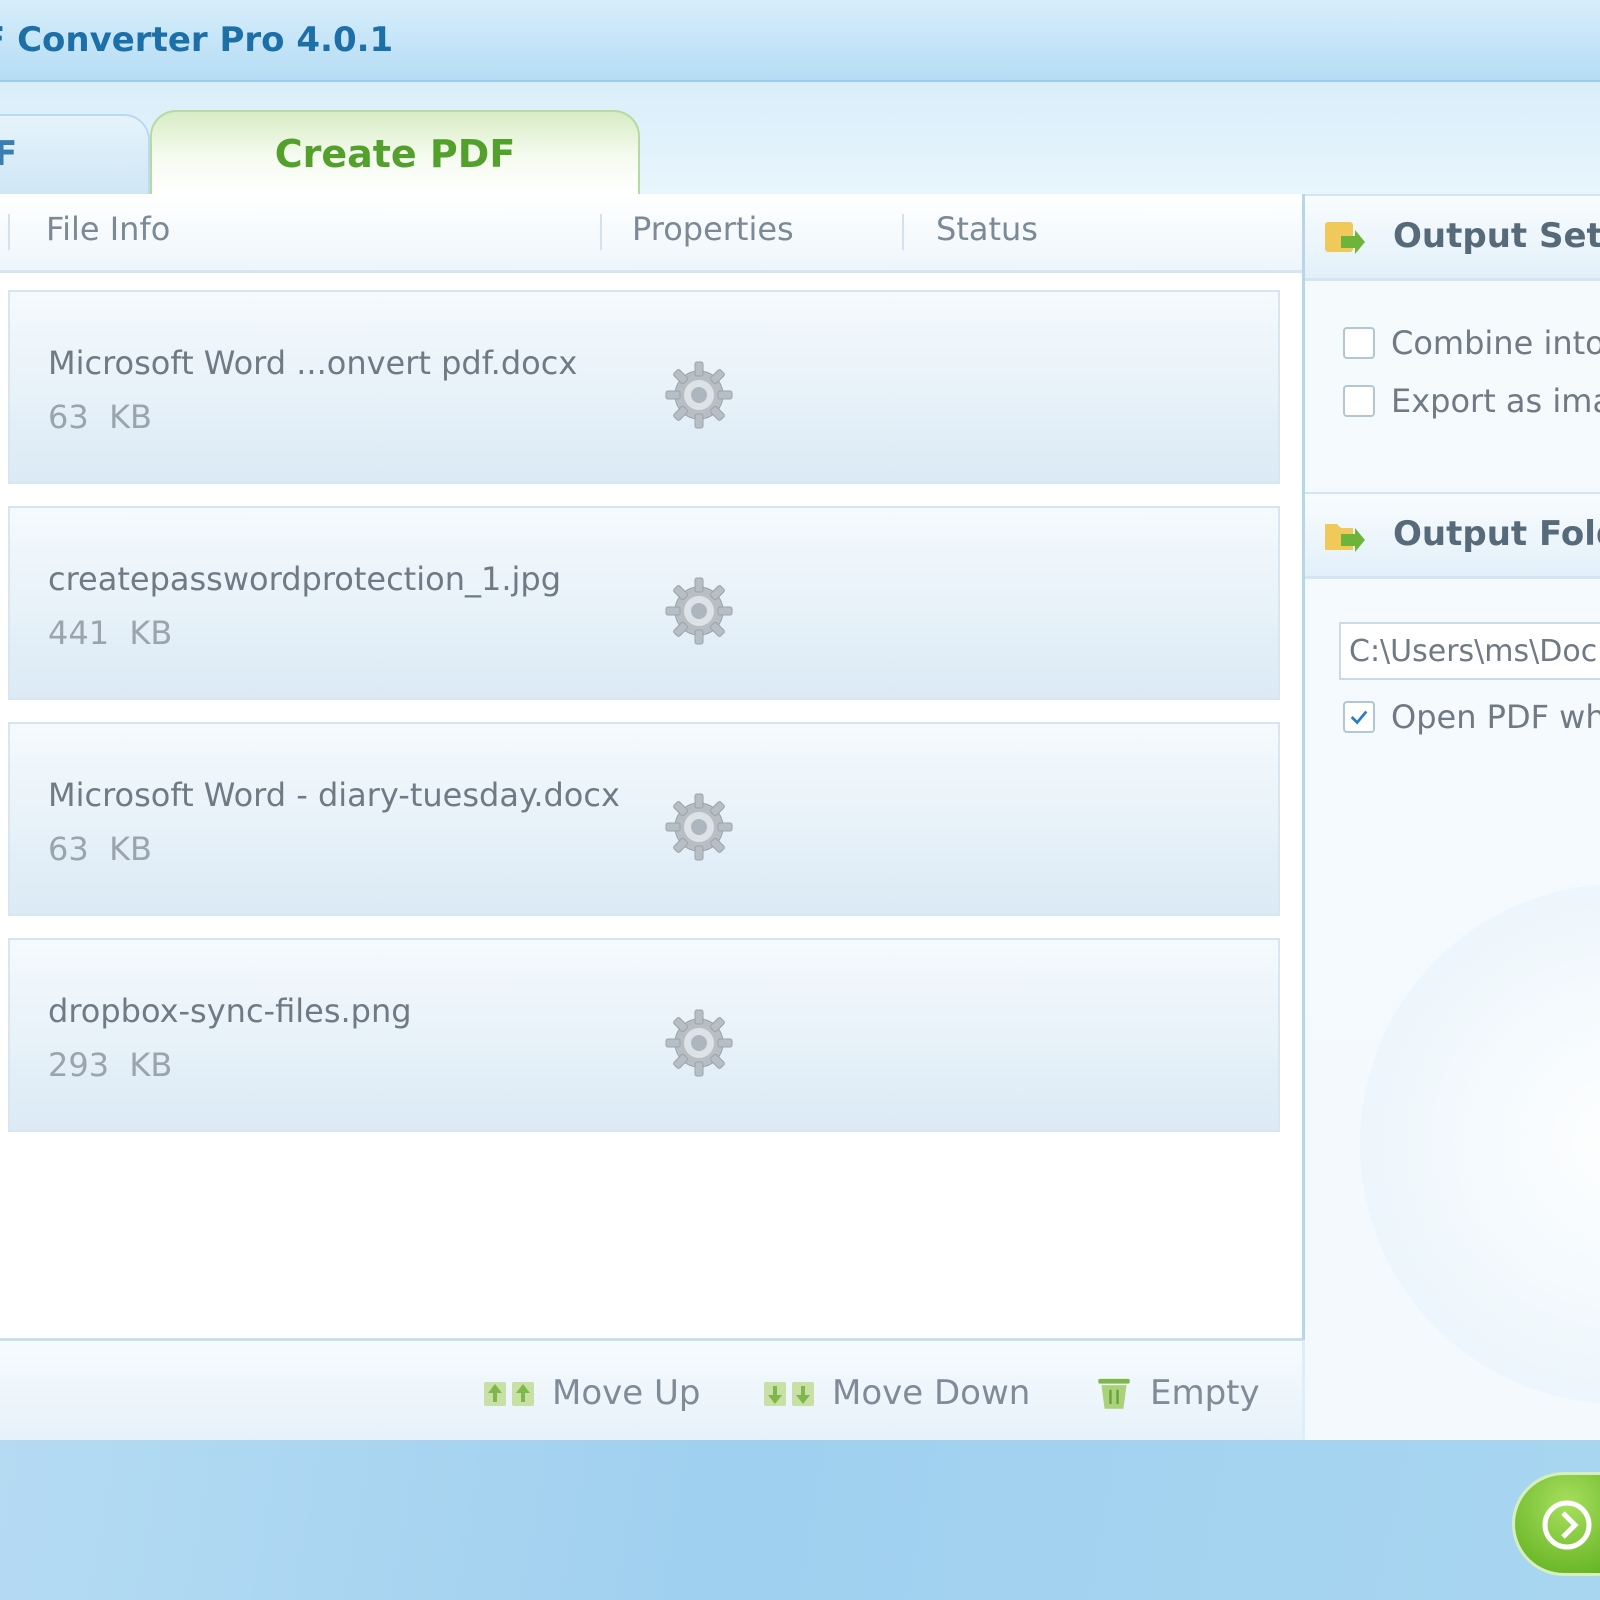 This screenshot has height=1600, width=1600. What do you see at coordinates (1345, 538) in the screenshot?
I see `output-folder-icon` at bounding box center [1345, 538].